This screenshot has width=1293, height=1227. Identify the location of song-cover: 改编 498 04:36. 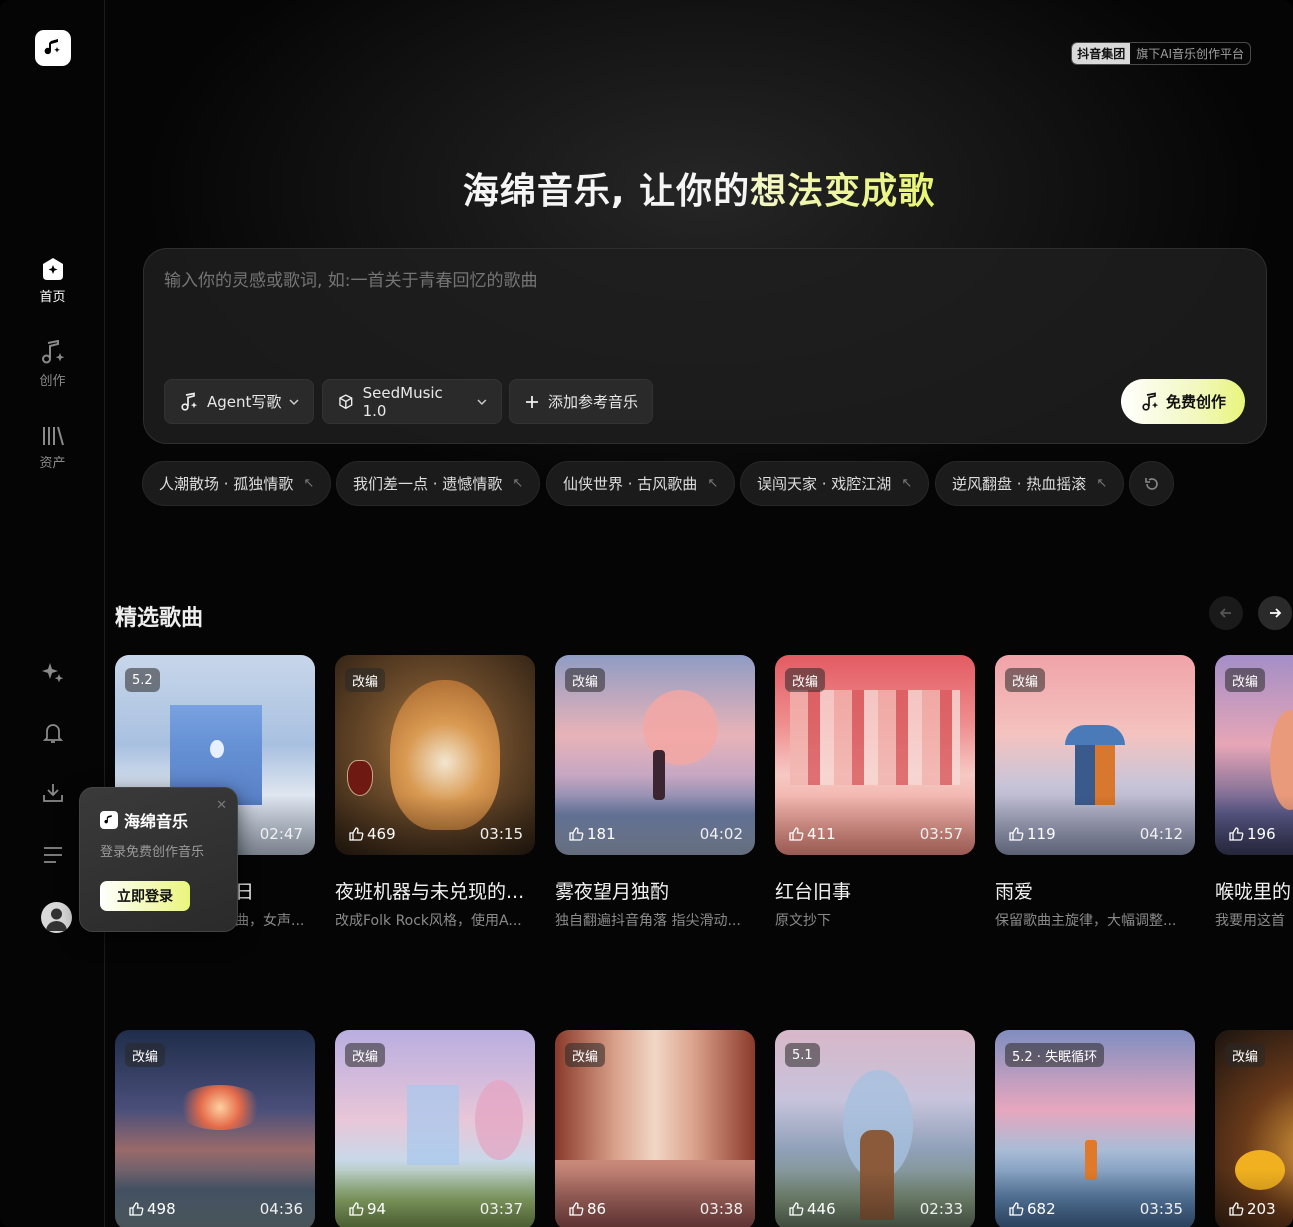
(215, 1128).